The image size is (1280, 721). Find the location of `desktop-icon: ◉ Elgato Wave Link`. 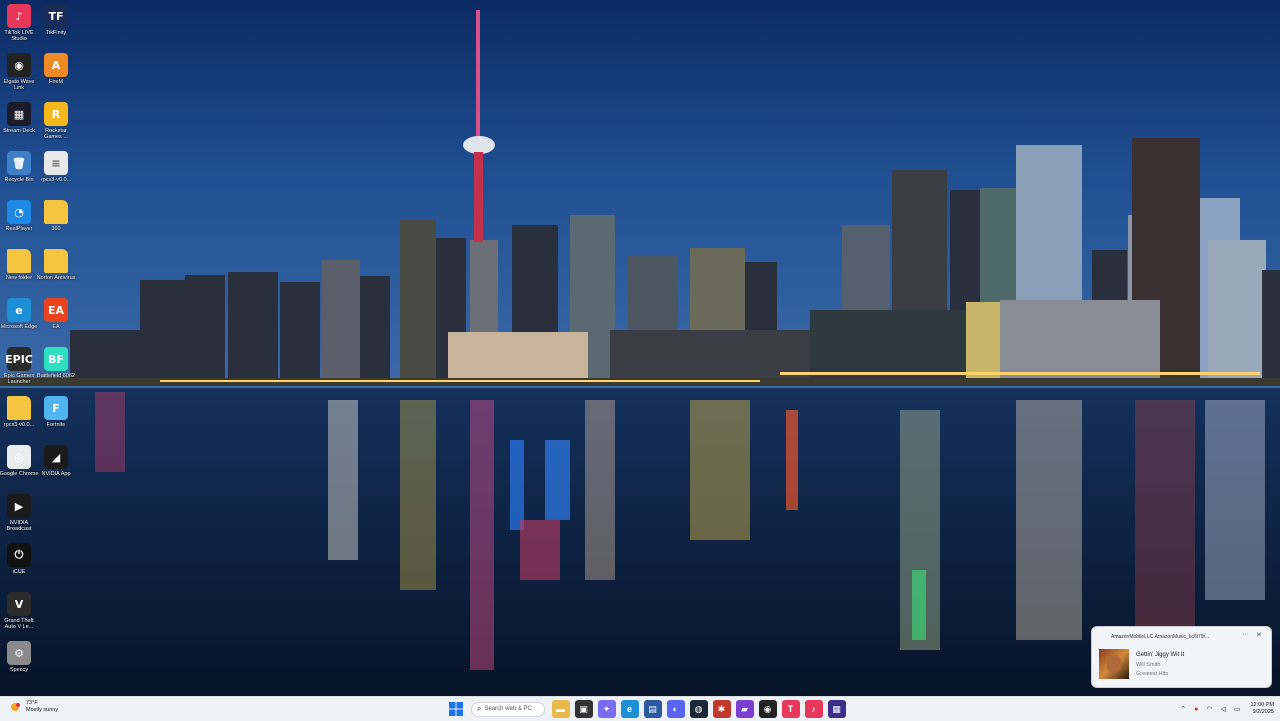

desktop-icon: ◉ Elgato Wave Link is located at coordinates (19, 77).